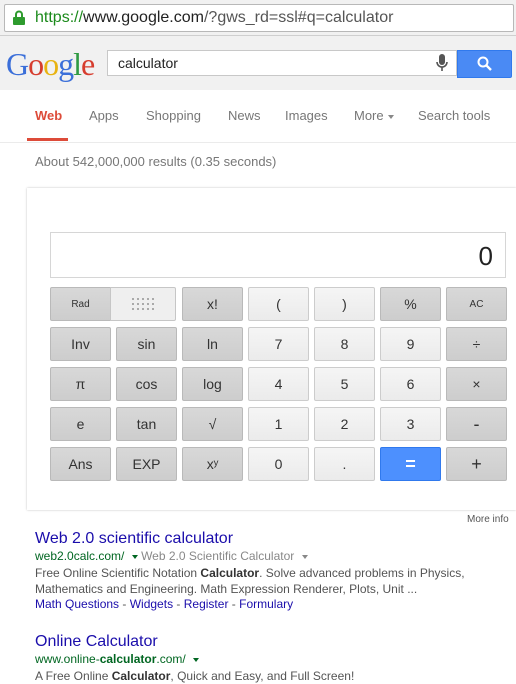 The width and height of the screenshot is (516, 684). I want to click on key-percent: %, so click(410, 304).